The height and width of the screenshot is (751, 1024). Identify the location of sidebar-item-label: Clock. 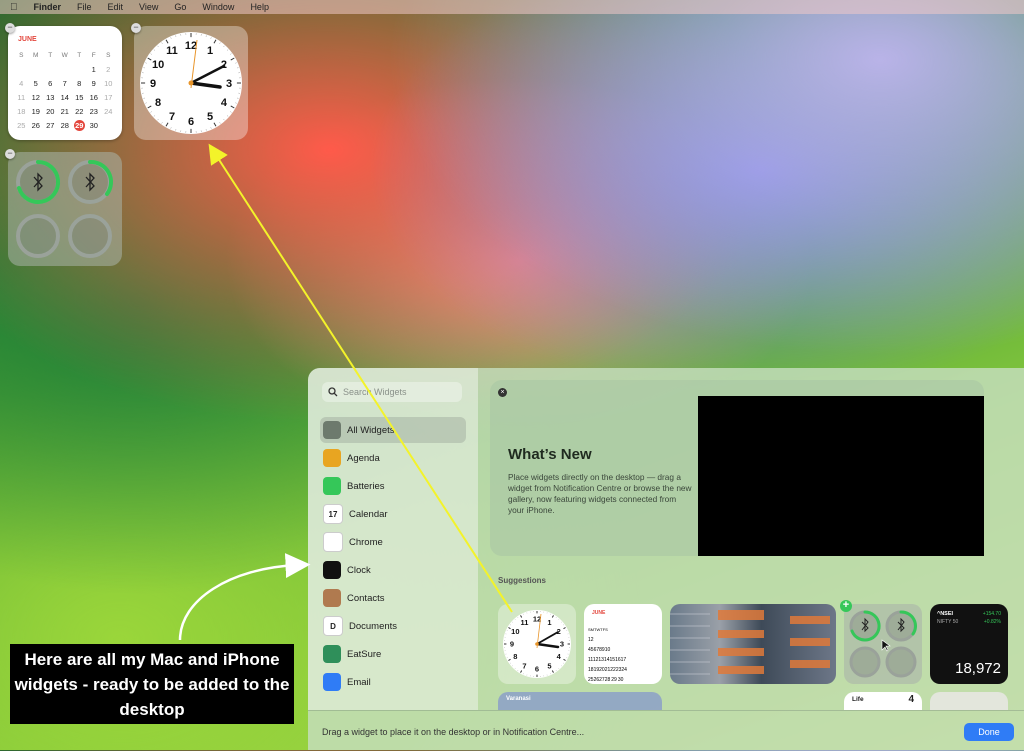
(359, 570).